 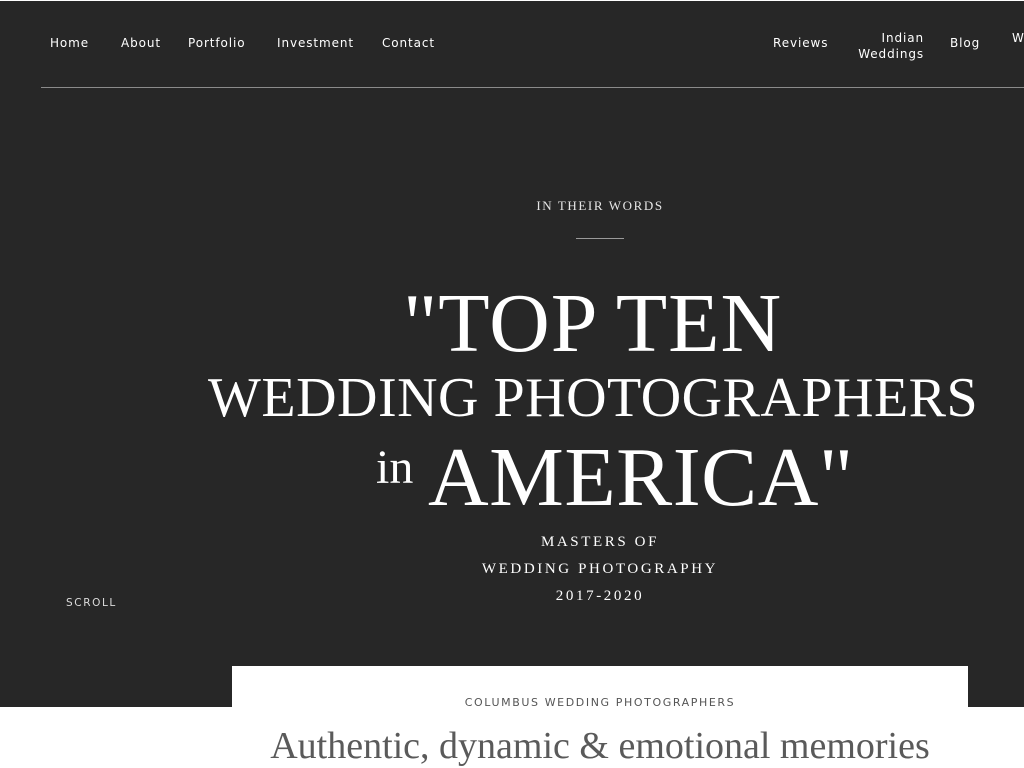 I want to click on subtitle-line-3: 2017-2020, so click(x=600, y=596).